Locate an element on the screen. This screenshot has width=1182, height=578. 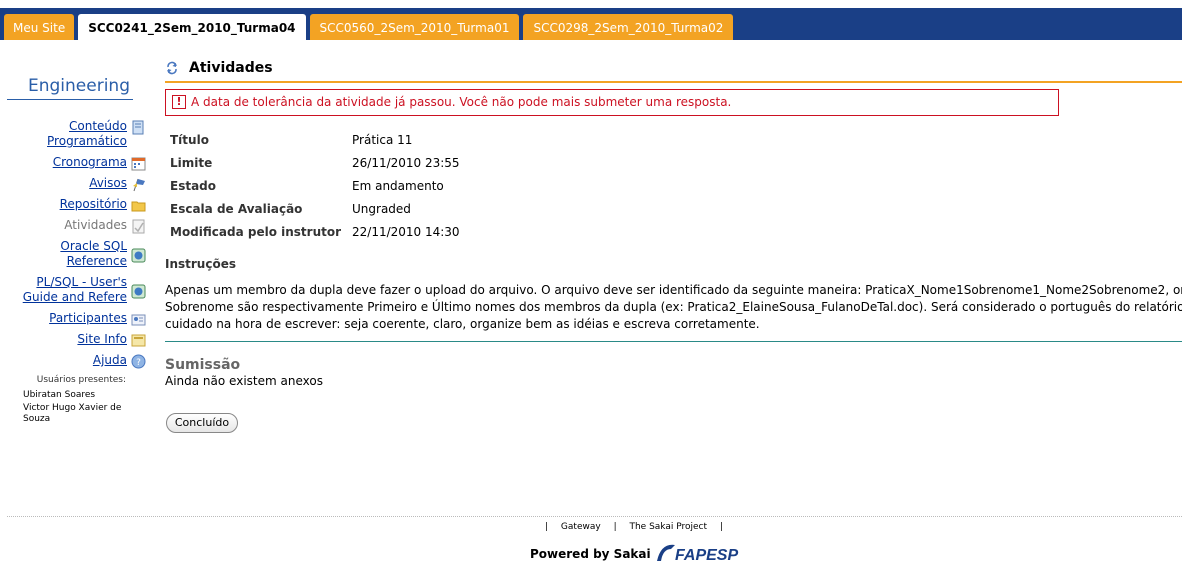
info-icon is located at coordinates (138, 340).